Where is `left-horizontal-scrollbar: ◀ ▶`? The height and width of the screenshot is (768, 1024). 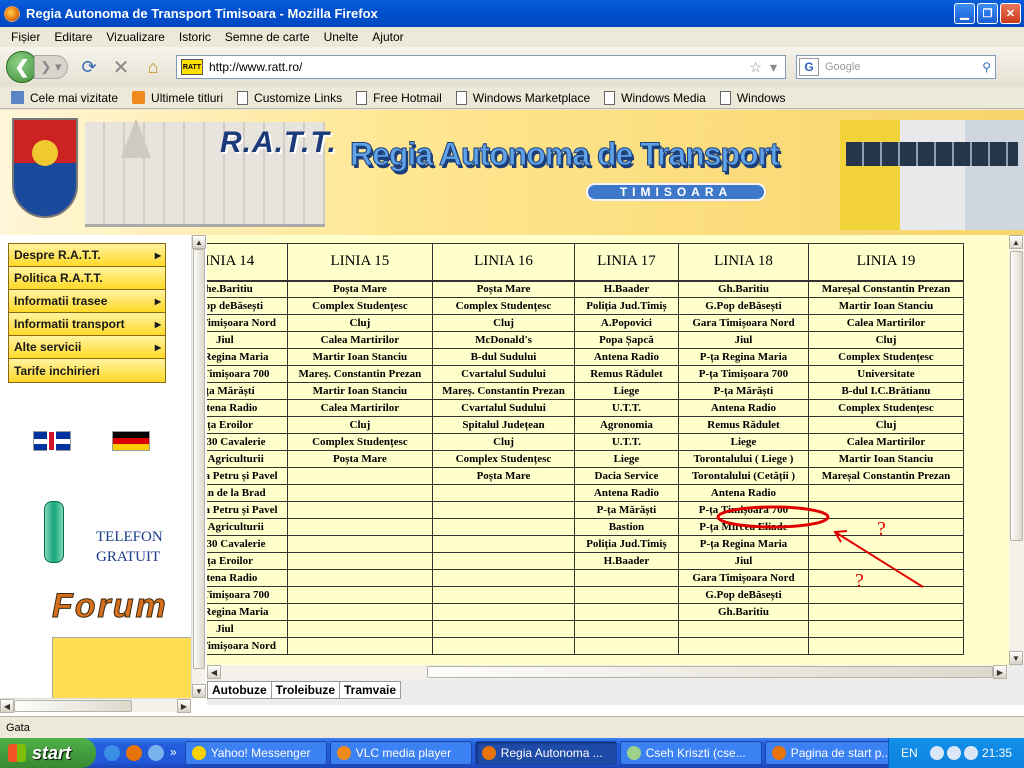 left-horizontal-scrollbar: ◀ ▶ is located at coordinates (95, 705).